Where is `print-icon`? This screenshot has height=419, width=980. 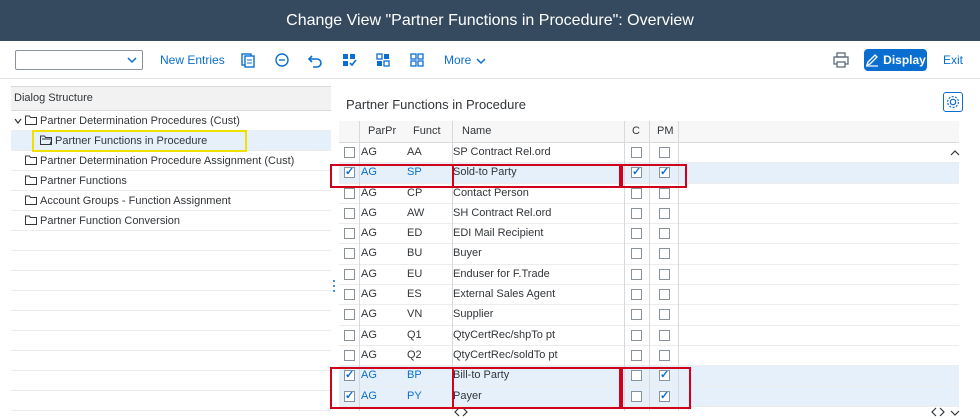
print-icon is located at coordinates (841, 60).